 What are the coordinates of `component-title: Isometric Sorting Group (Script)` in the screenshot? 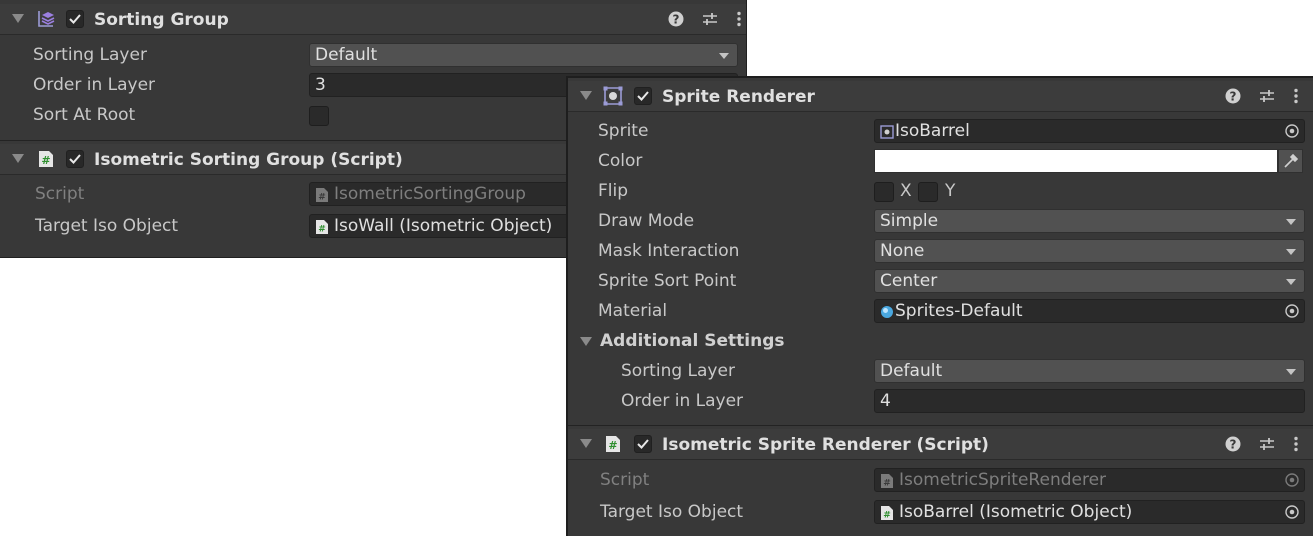 It's located at (248, 160).